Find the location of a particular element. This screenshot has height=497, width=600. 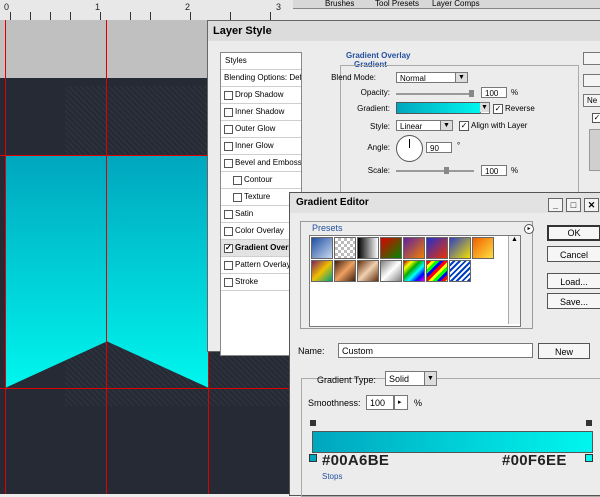

chevron-right-icon: ▸ is located at coordinates (400, 402).